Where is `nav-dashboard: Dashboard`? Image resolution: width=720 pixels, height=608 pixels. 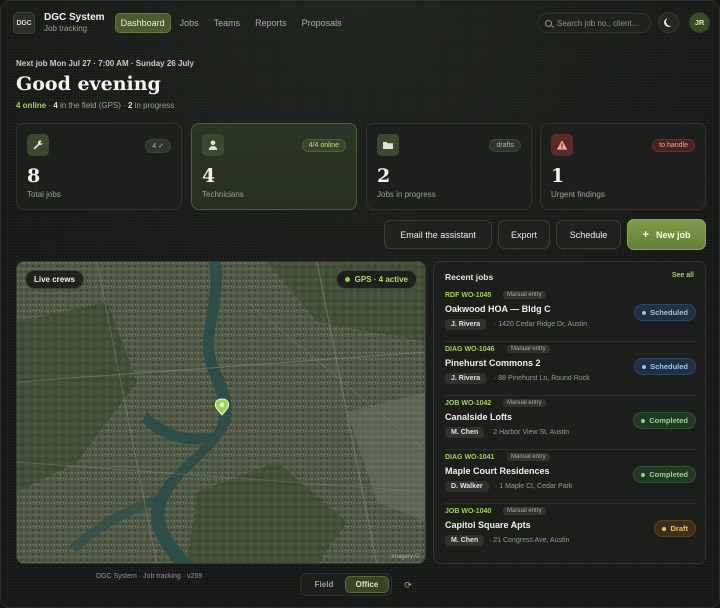 nav-dashboard: Dashboard is located at coordinates (142, 23).